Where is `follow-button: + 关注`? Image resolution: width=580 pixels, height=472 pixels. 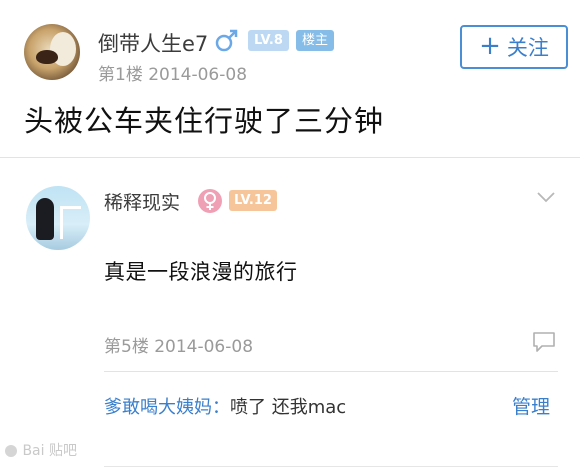
follow-button: + 关注 is located at coordinates (514, 47).